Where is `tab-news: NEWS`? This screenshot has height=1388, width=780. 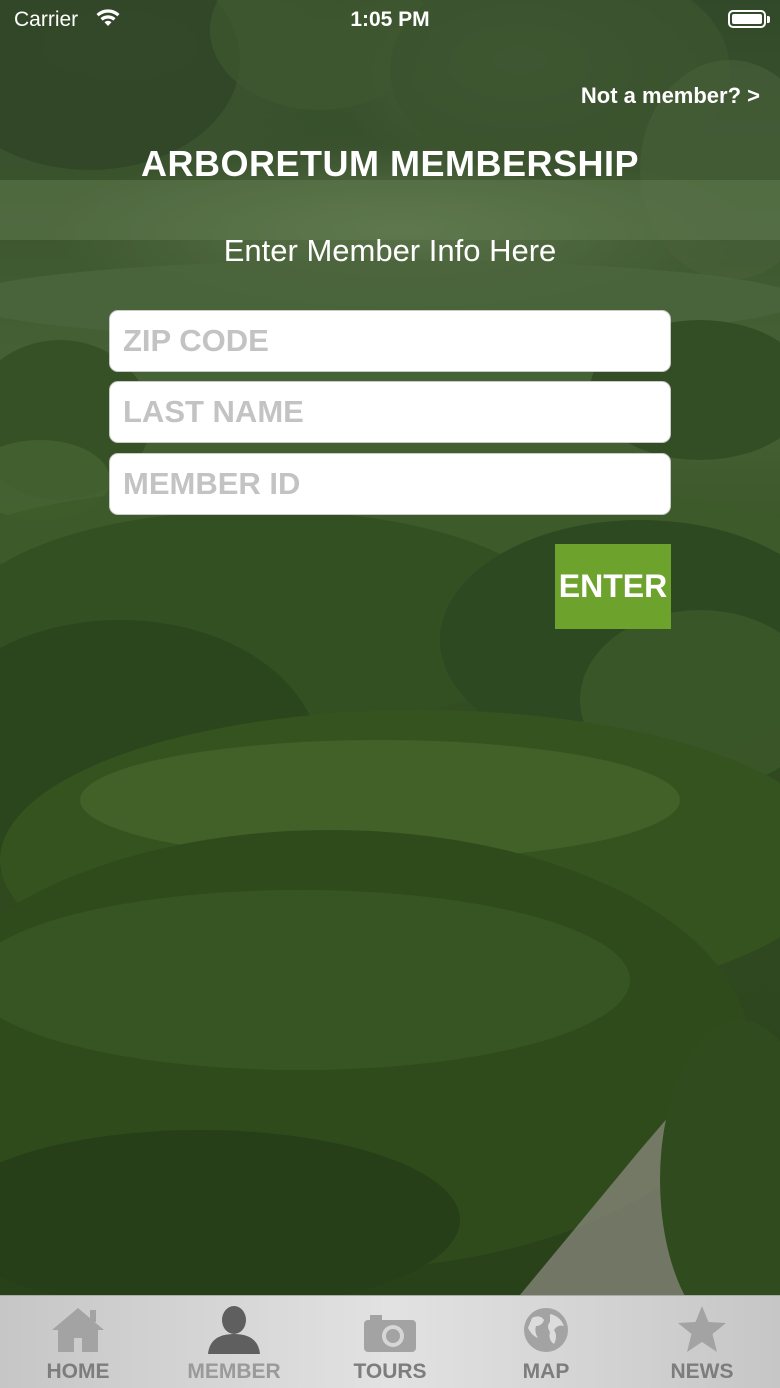
tab-news: NEWS is located at coordinates (702, 1342).